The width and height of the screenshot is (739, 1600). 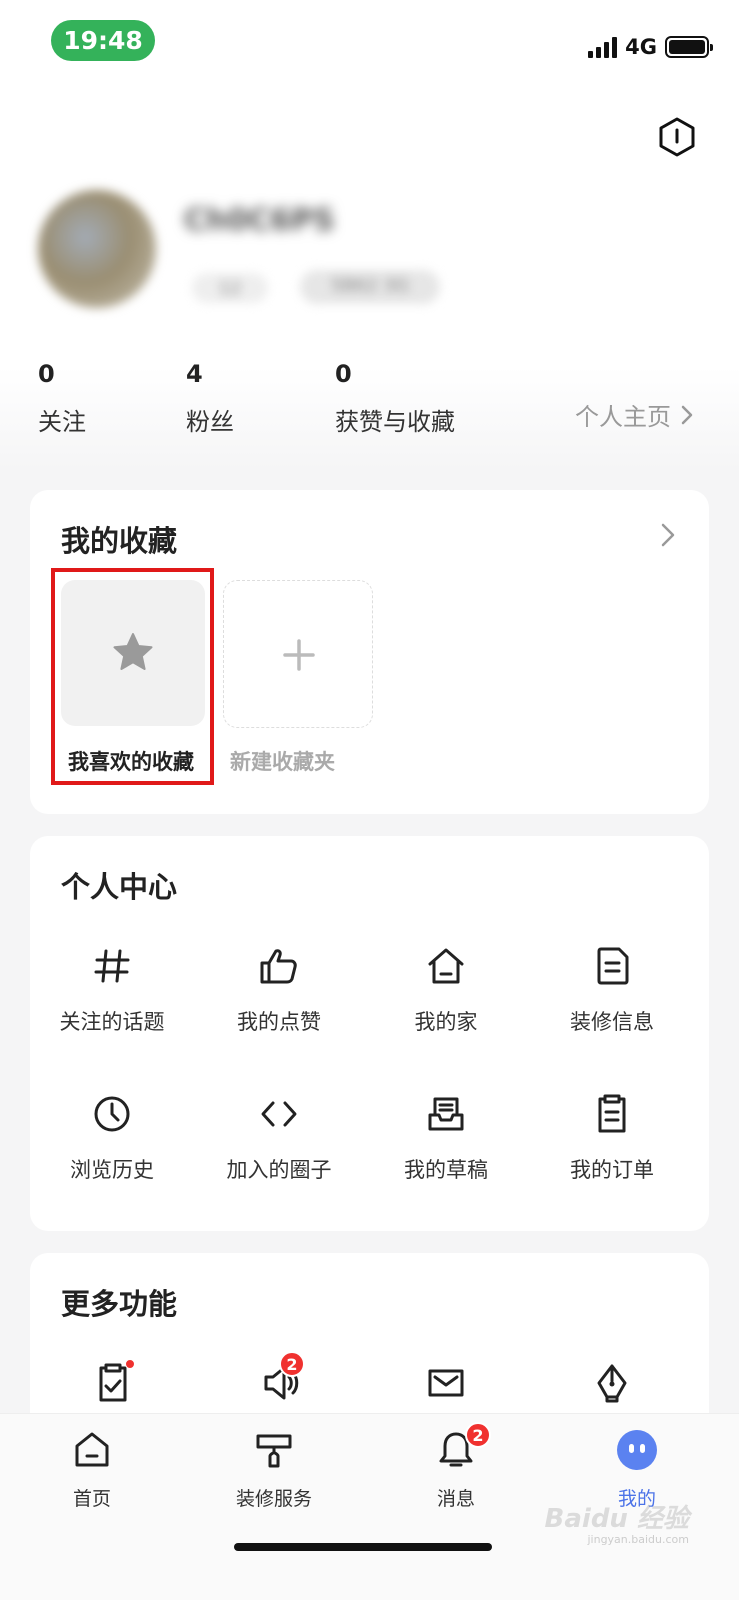 I want to click on personal-center-title: 个人中心, so click(x=119, y=887).